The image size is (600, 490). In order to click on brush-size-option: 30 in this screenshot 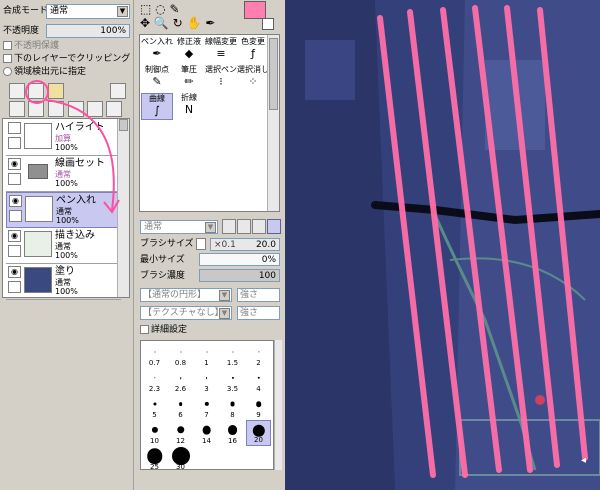, I will do `click(180, 459)`.